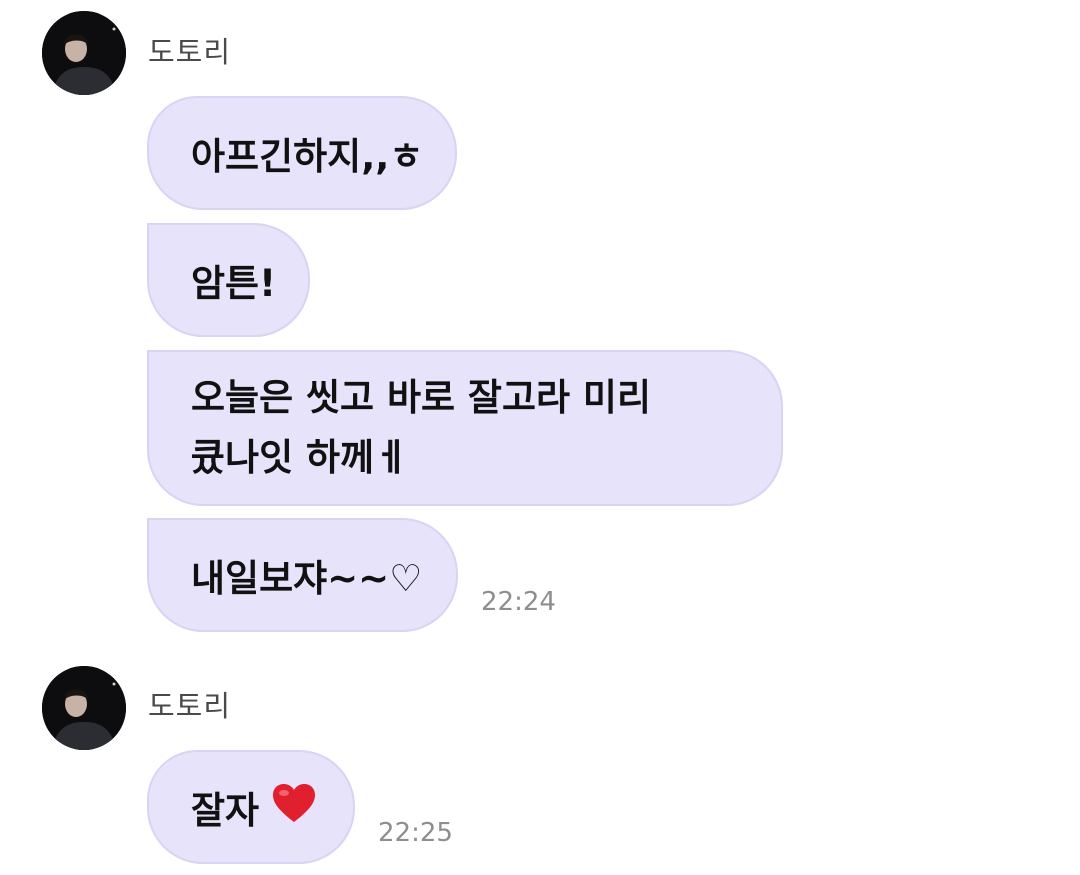 Image resolution: width=1080 pixels, height=875 pixels. I want to click on message-text: 암튼!, so click(233, 283).